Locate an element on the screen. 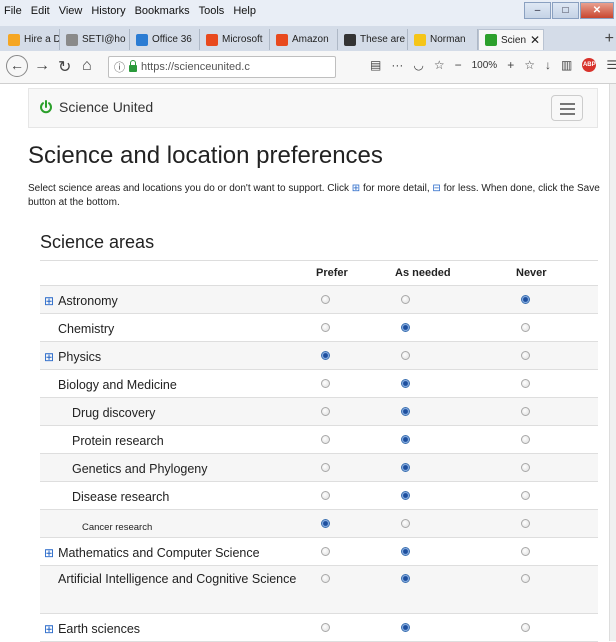  bookmark-star-icon: ☆ is located at coordinates (439, 65).